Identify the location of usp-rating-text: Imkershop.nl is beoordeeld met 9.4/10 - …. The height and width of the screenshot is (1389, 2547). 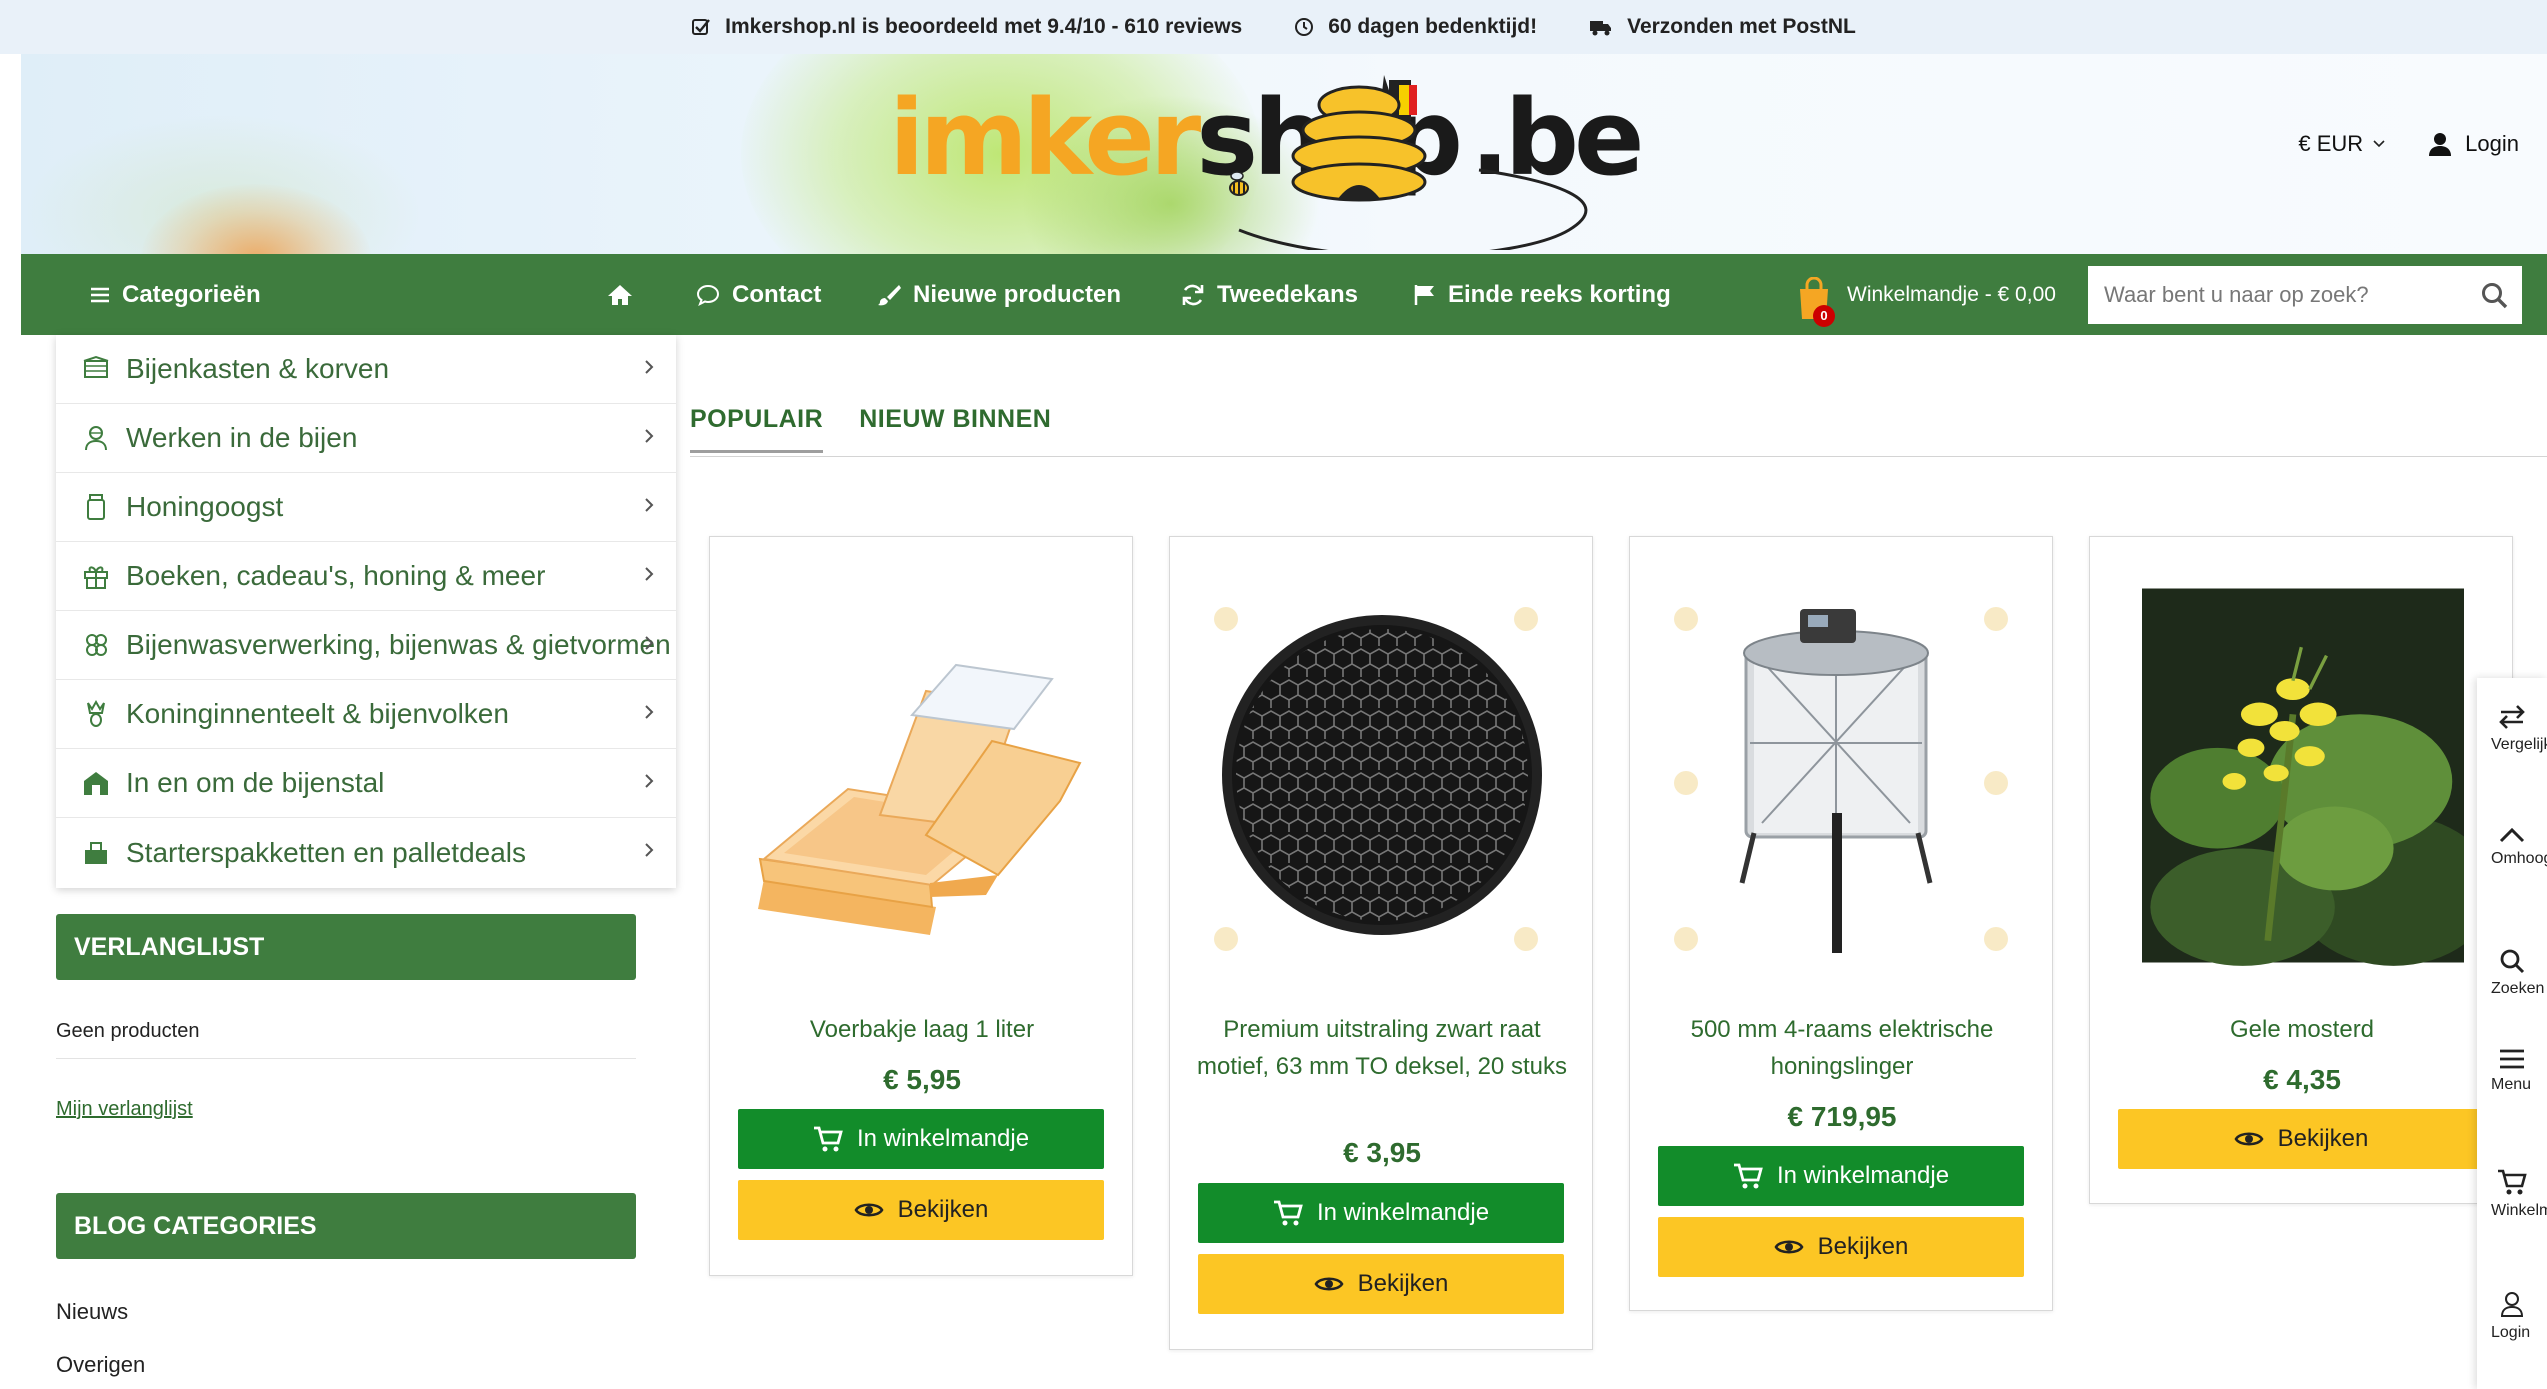
(984, 26).